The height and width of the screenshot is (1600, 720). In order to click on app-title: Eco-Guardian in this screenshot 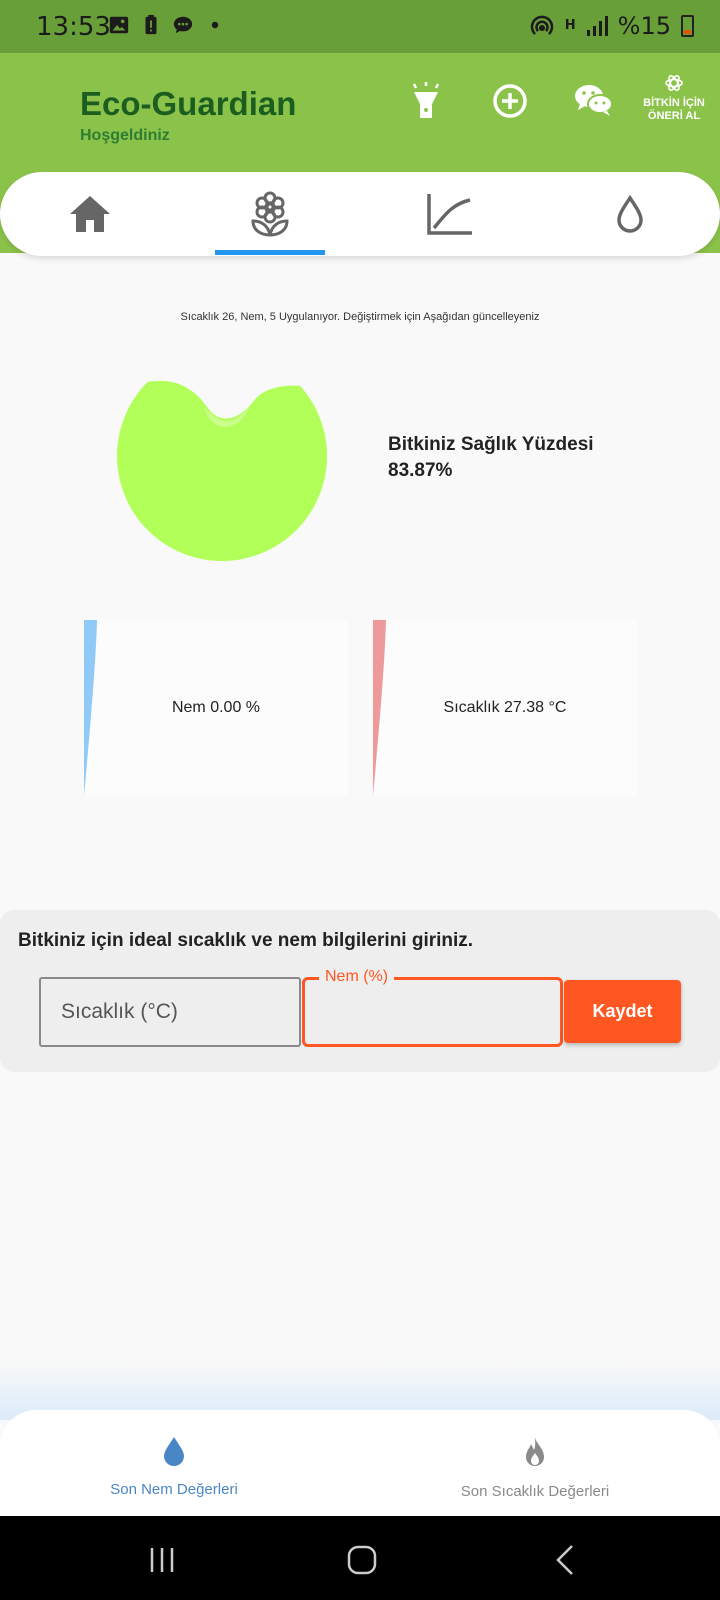, I will do `click(188, 103)`.